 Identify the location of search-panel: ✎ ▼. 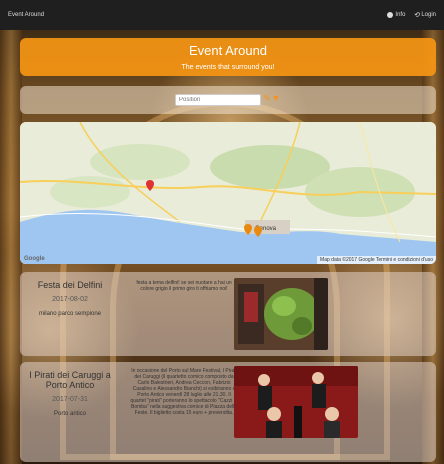
(228, 100).